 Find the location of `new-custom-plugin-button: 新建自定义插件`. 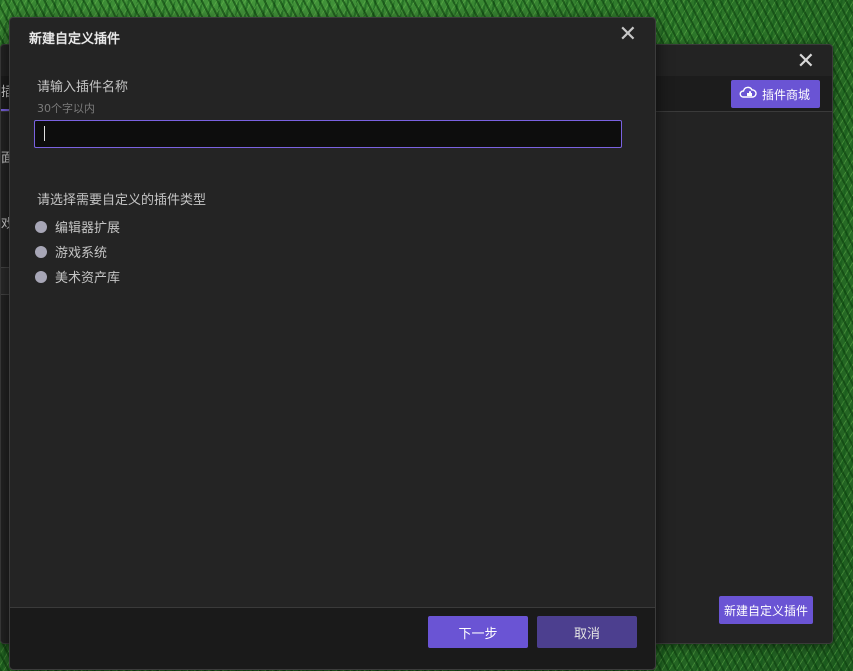

new-custom-plugin-button: 新建自定义插件 is located at coordinates (765, 610).